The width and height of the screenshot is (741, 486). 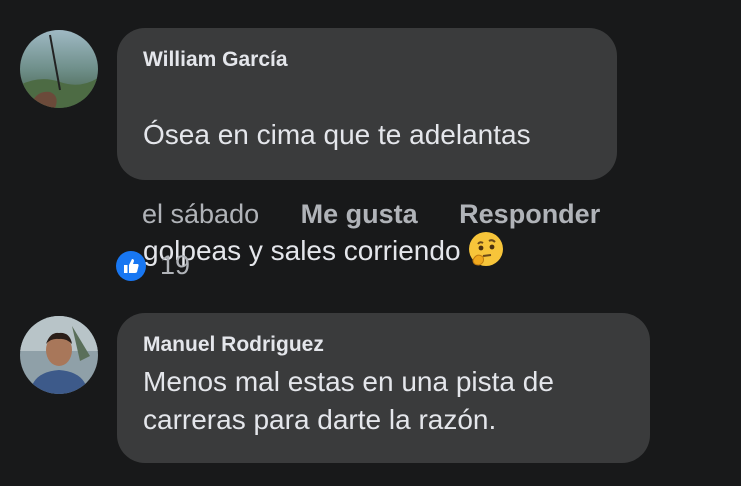 I want to click on like-icon, so click(x=131, y=265).